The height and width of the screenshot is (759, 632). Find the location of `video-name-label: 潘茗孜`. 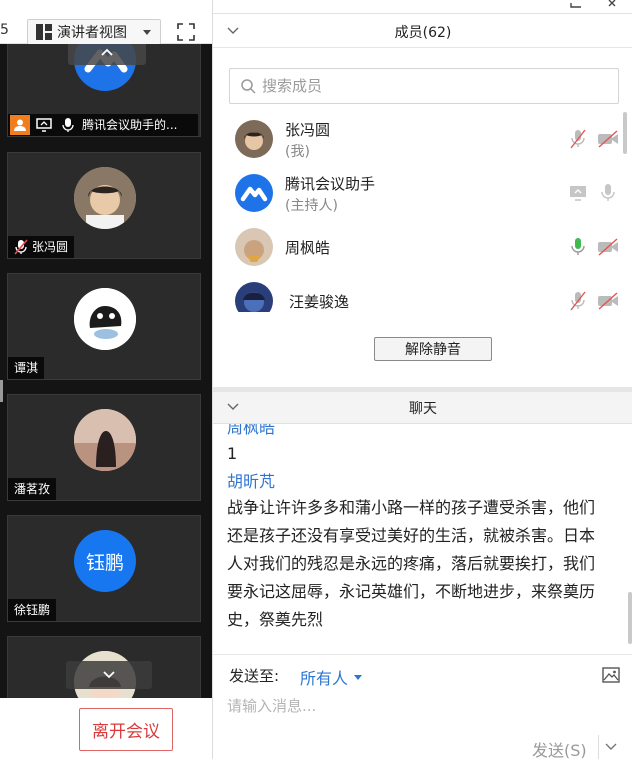

video-name-label: 潘茗孜 is located at coordinates (32, 489).